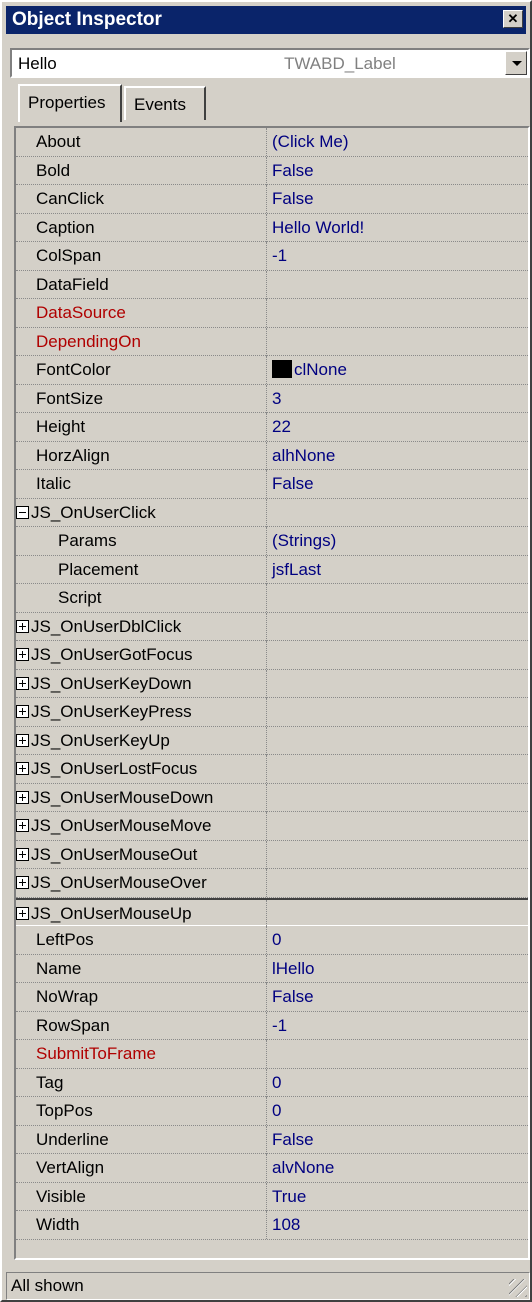 The width and height of the screenshot is (532, 1302). I want to click on property-value: clNone, so click(309, 370).